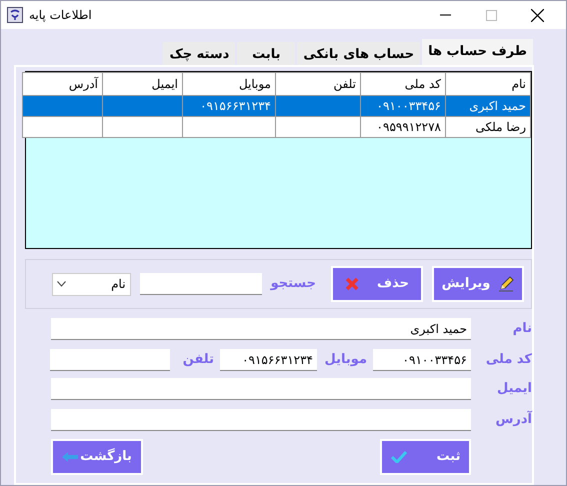 The width and height of the screenshot is (567, 486). Describe the element at coordinates (478, 284) in the screenshot. I see `edit-button: ویرایش` at that location.